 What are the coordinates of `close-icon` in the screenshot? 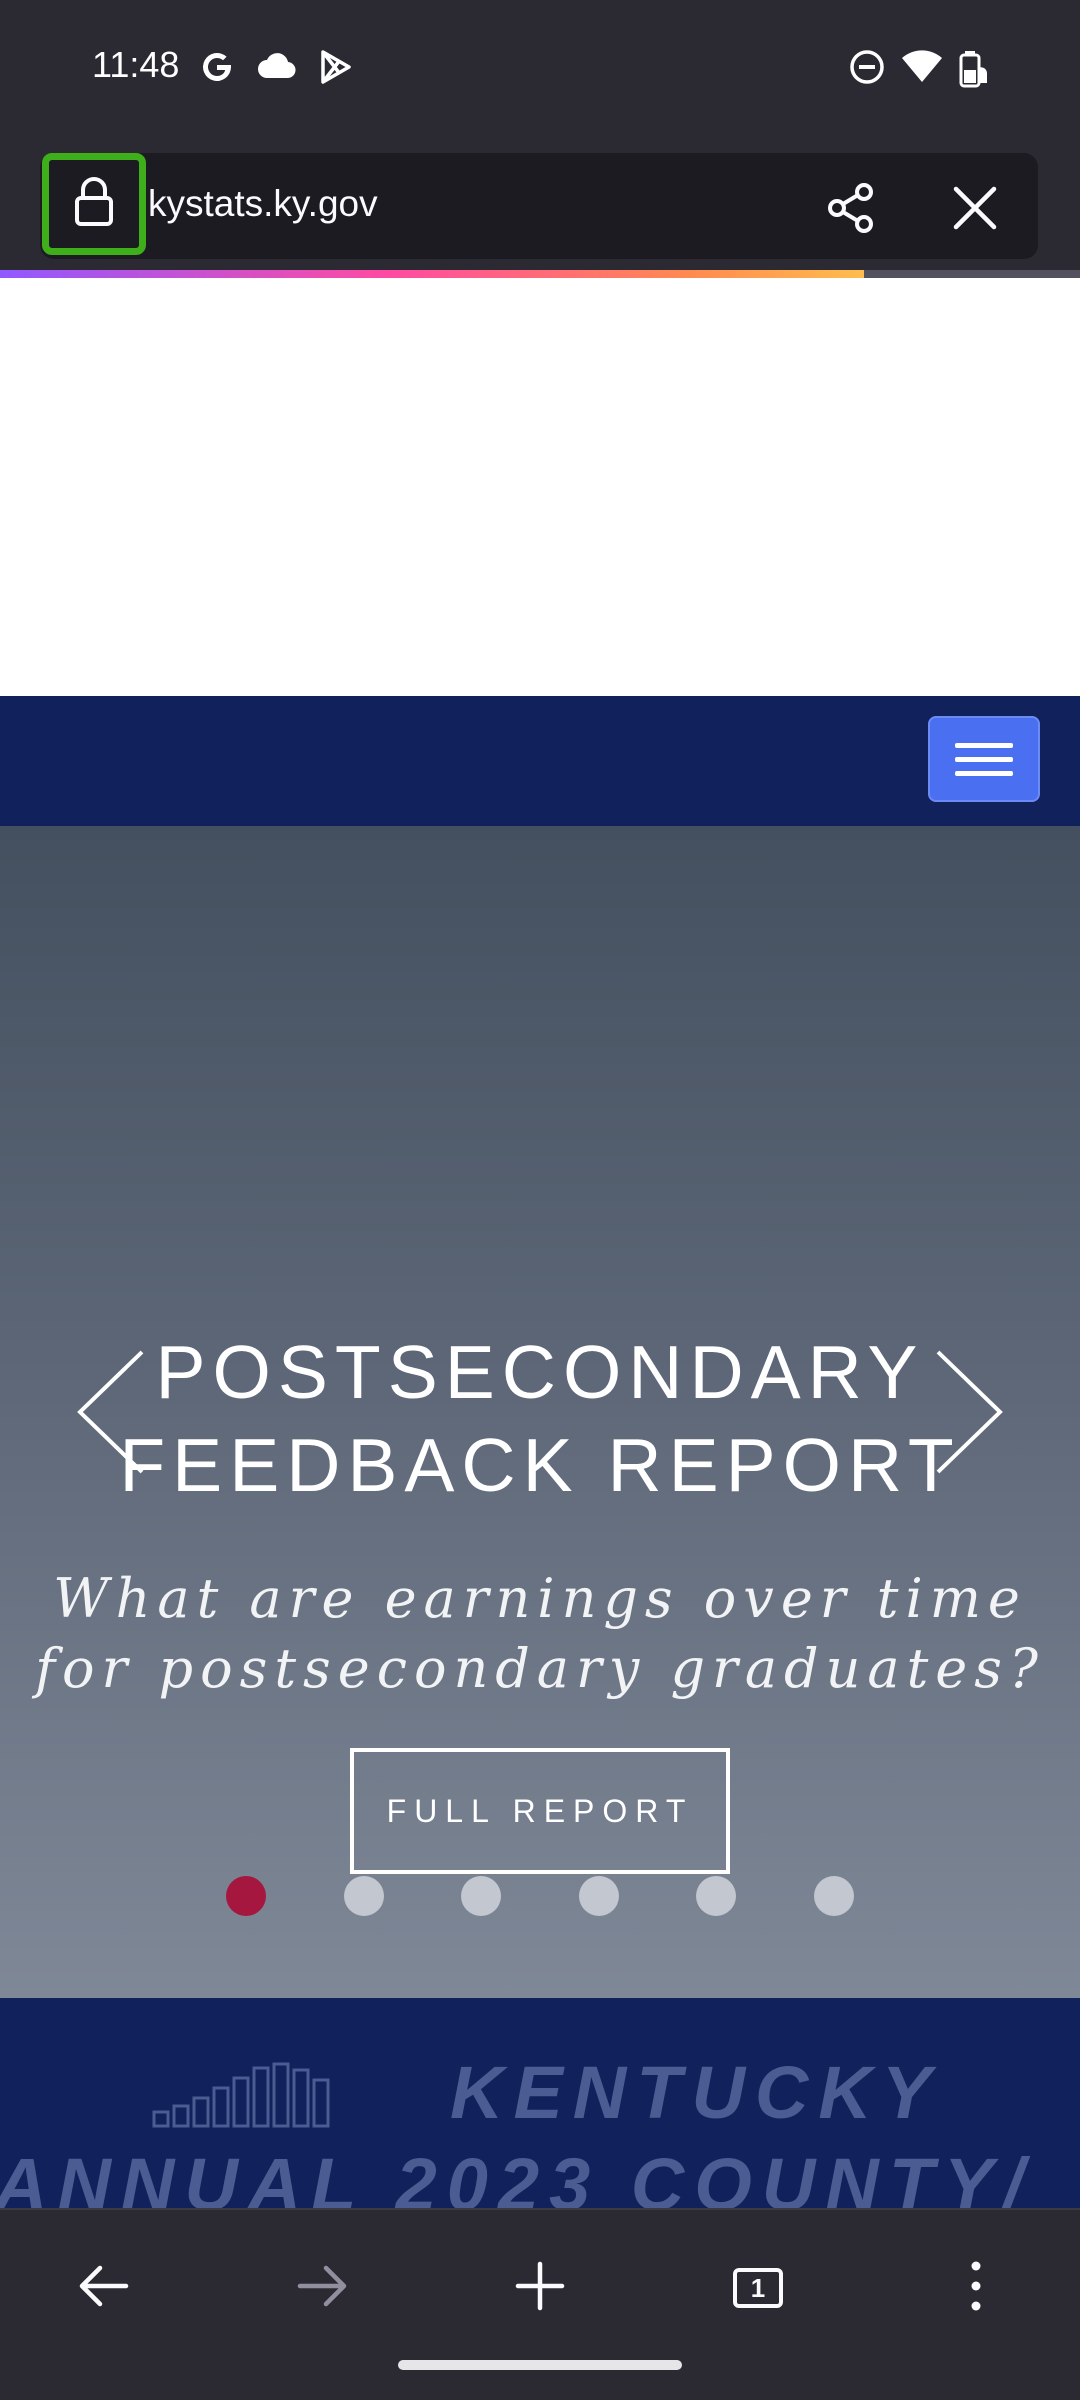 It's located at (975, 210).